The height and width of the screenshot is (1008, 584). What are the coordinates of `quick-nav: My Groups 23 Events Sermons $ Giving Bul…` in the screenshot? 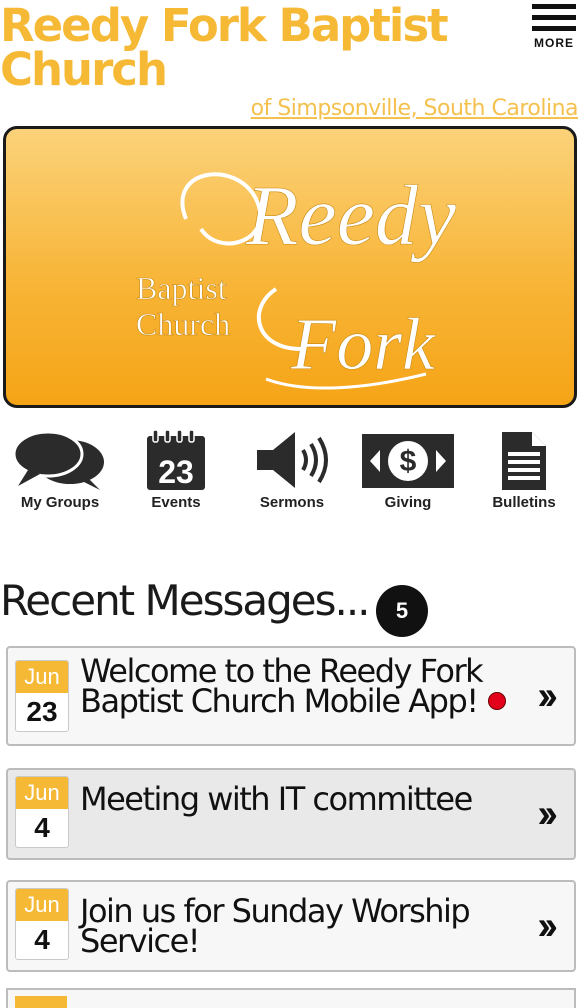 It's located at (292, 474).